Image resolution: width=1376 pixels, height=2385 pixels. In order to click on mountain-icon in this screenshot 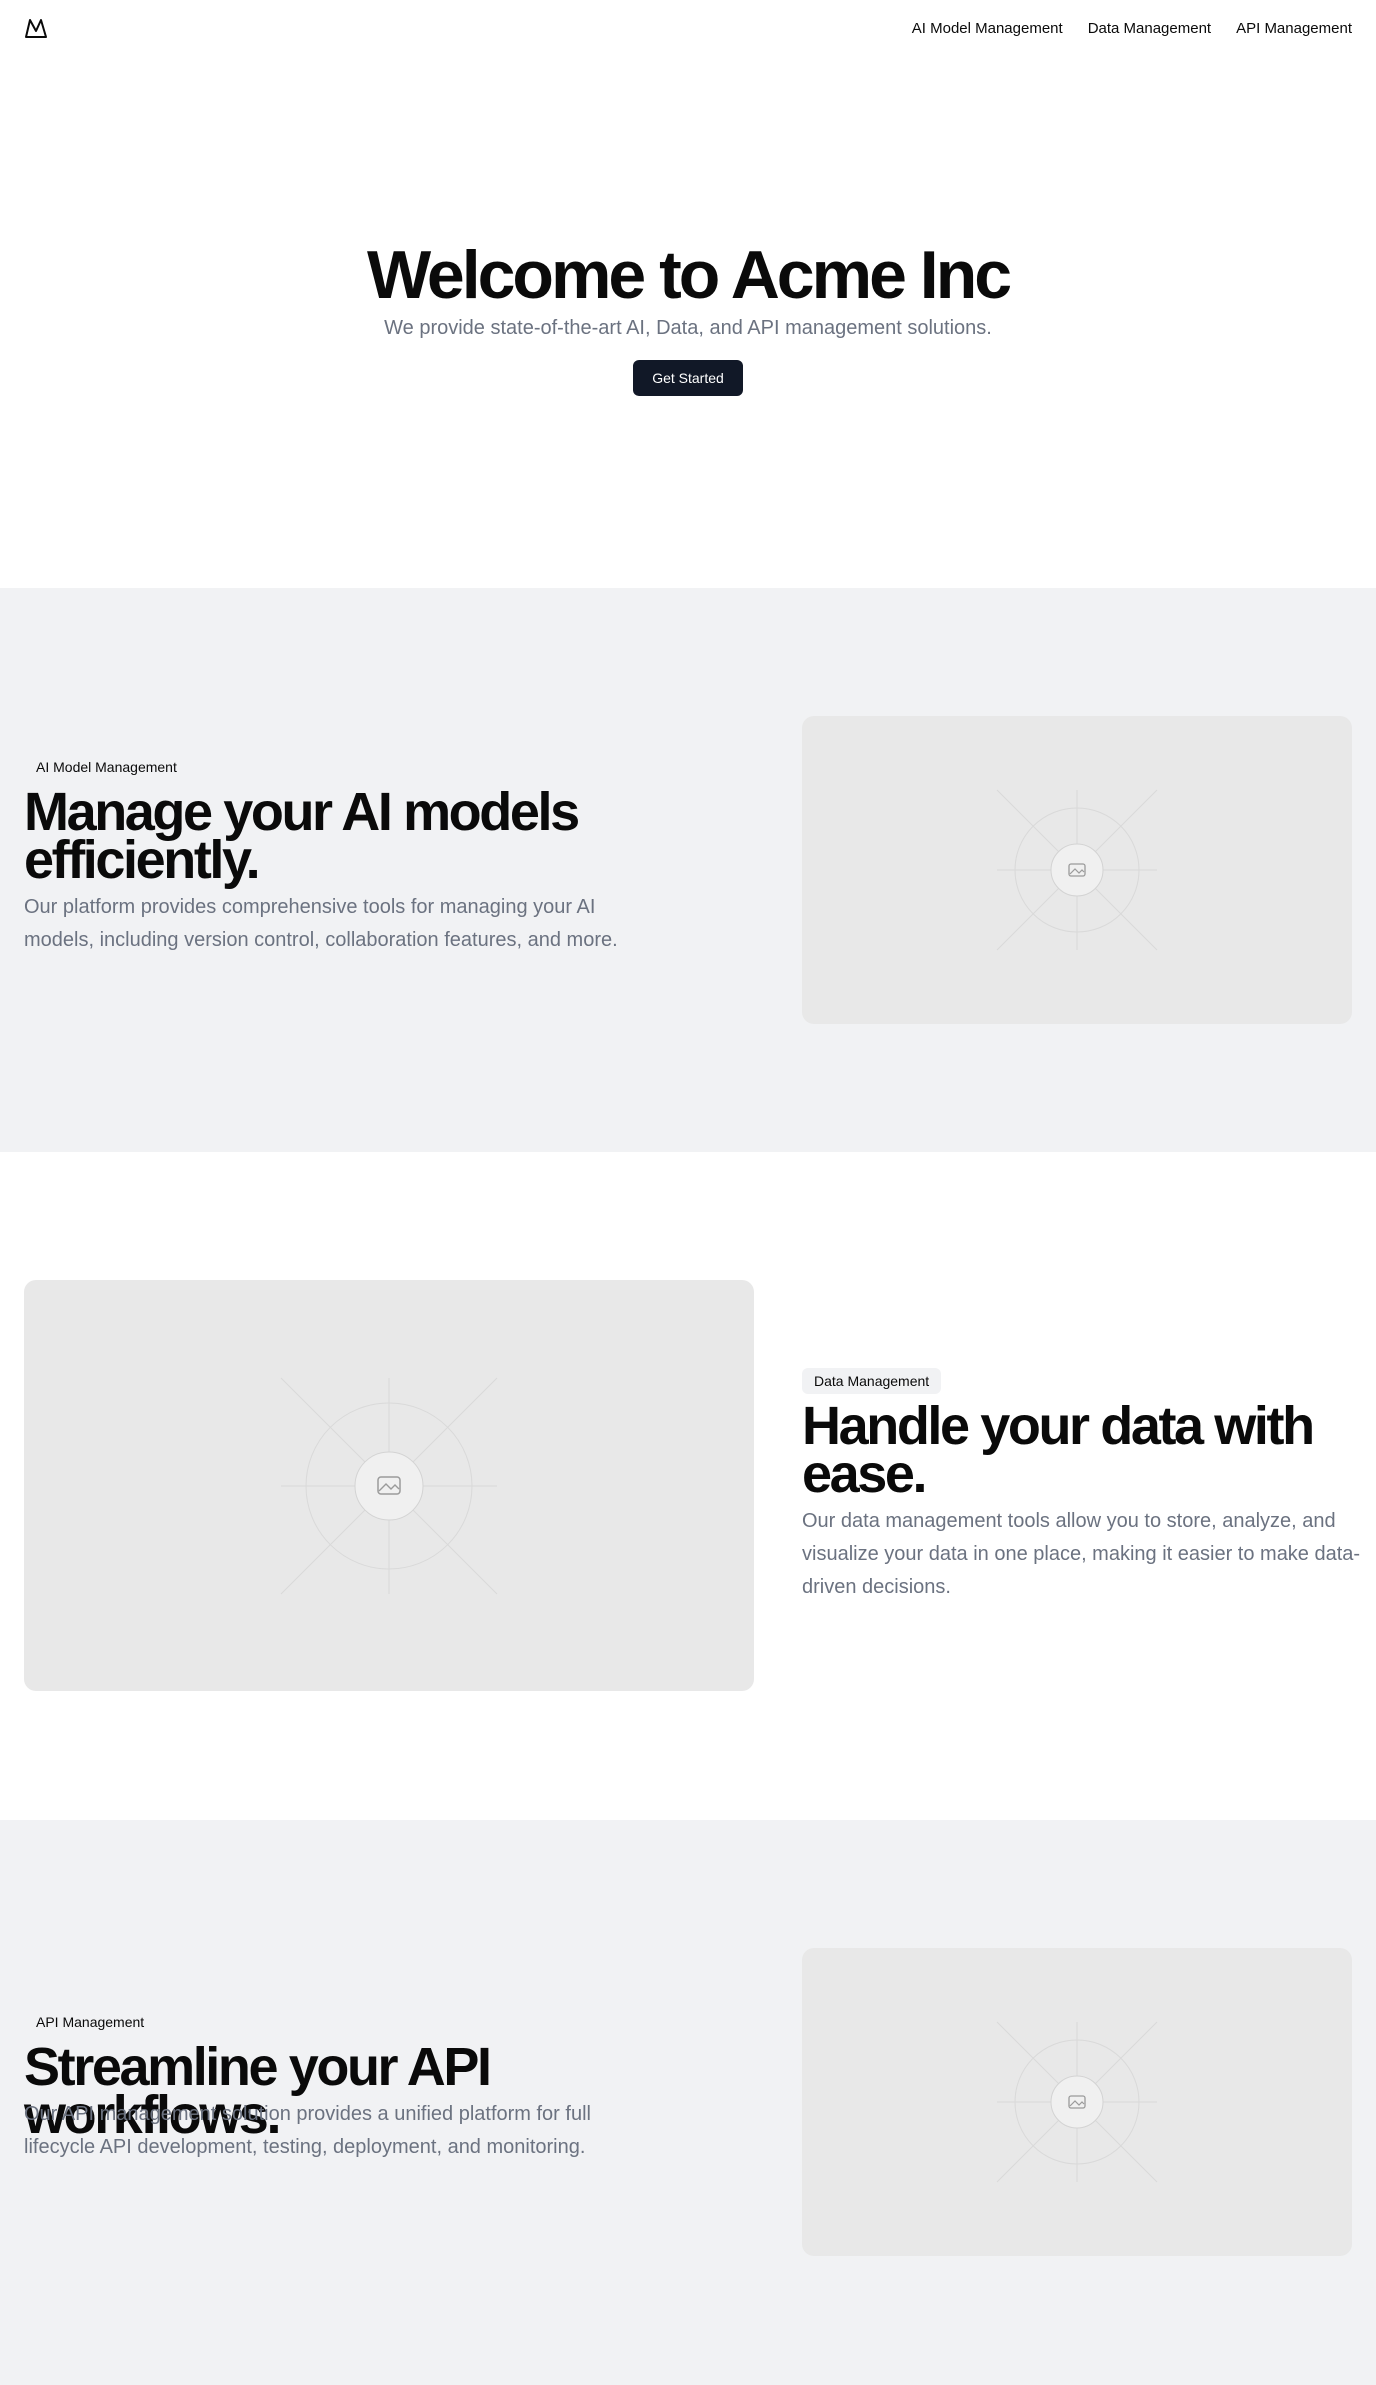, I will do `click(36, 28)`.